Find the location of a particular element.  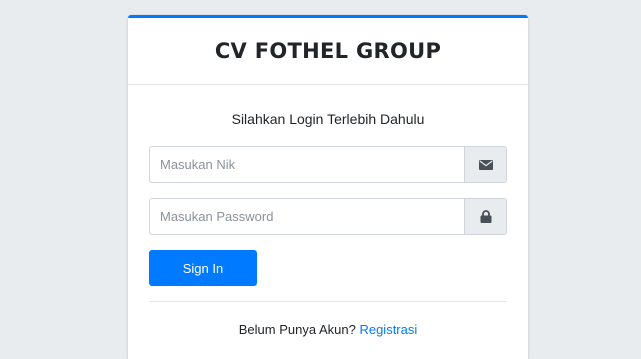

password-input is located at coordinates (306, 216).